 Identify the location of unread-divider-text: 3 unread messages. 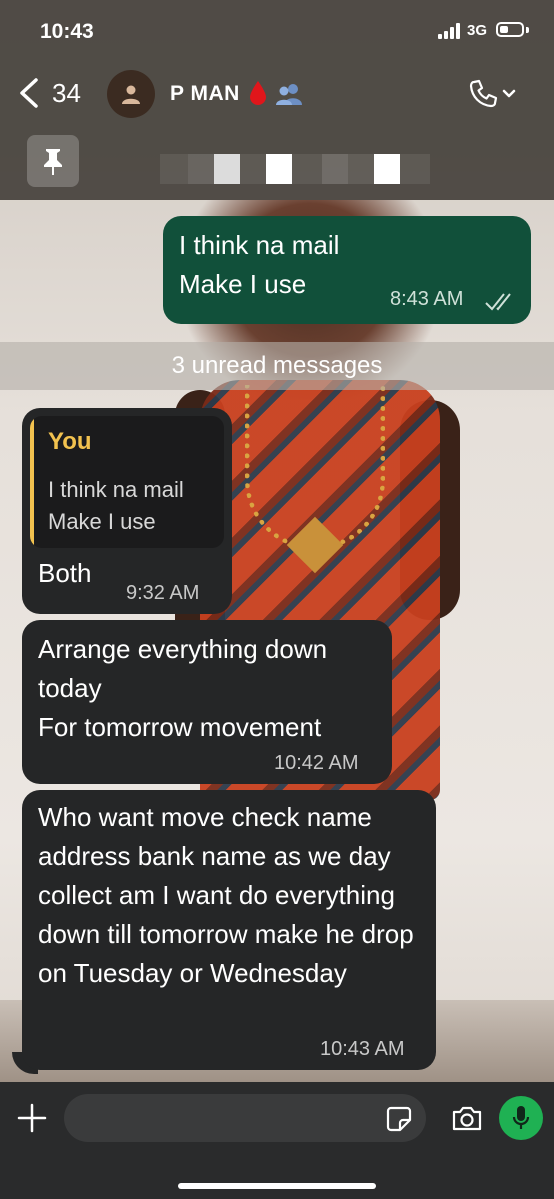
(277, 365).